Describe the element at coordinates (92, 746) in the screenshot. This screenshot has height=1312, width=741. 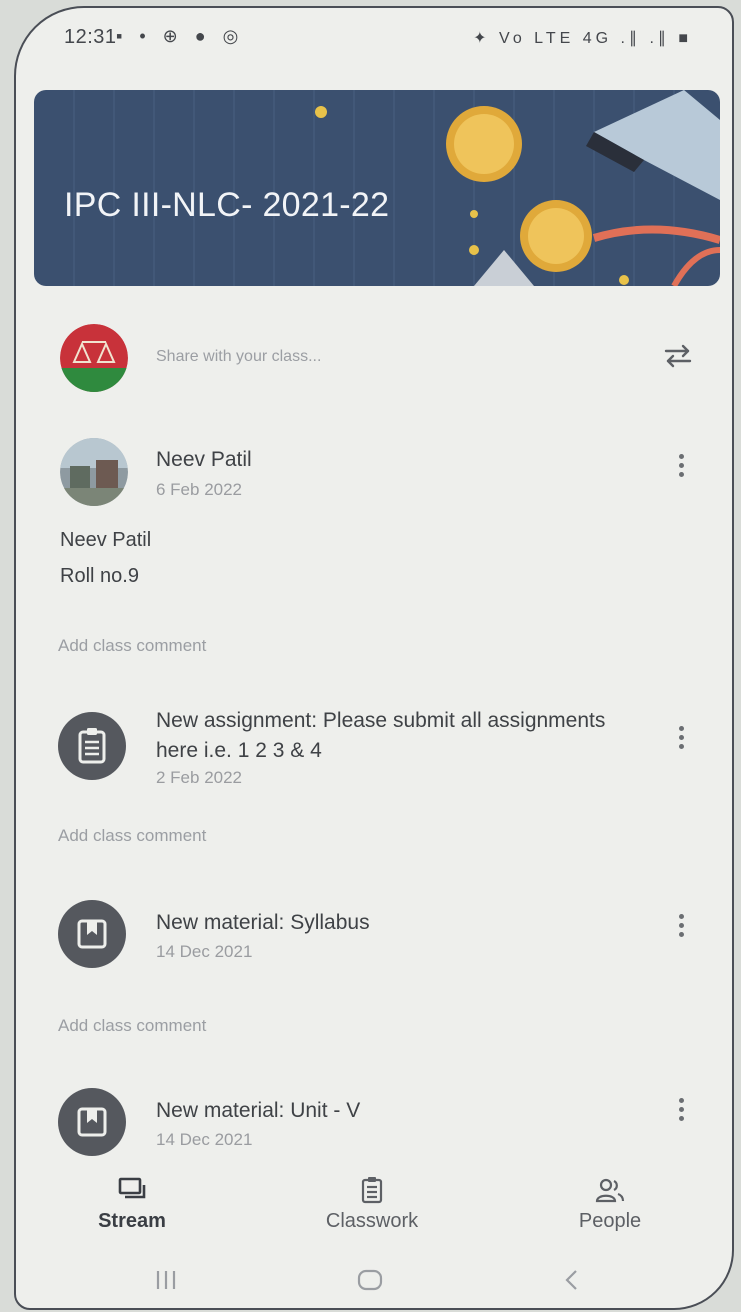
I see `assignment-icon` at that location.